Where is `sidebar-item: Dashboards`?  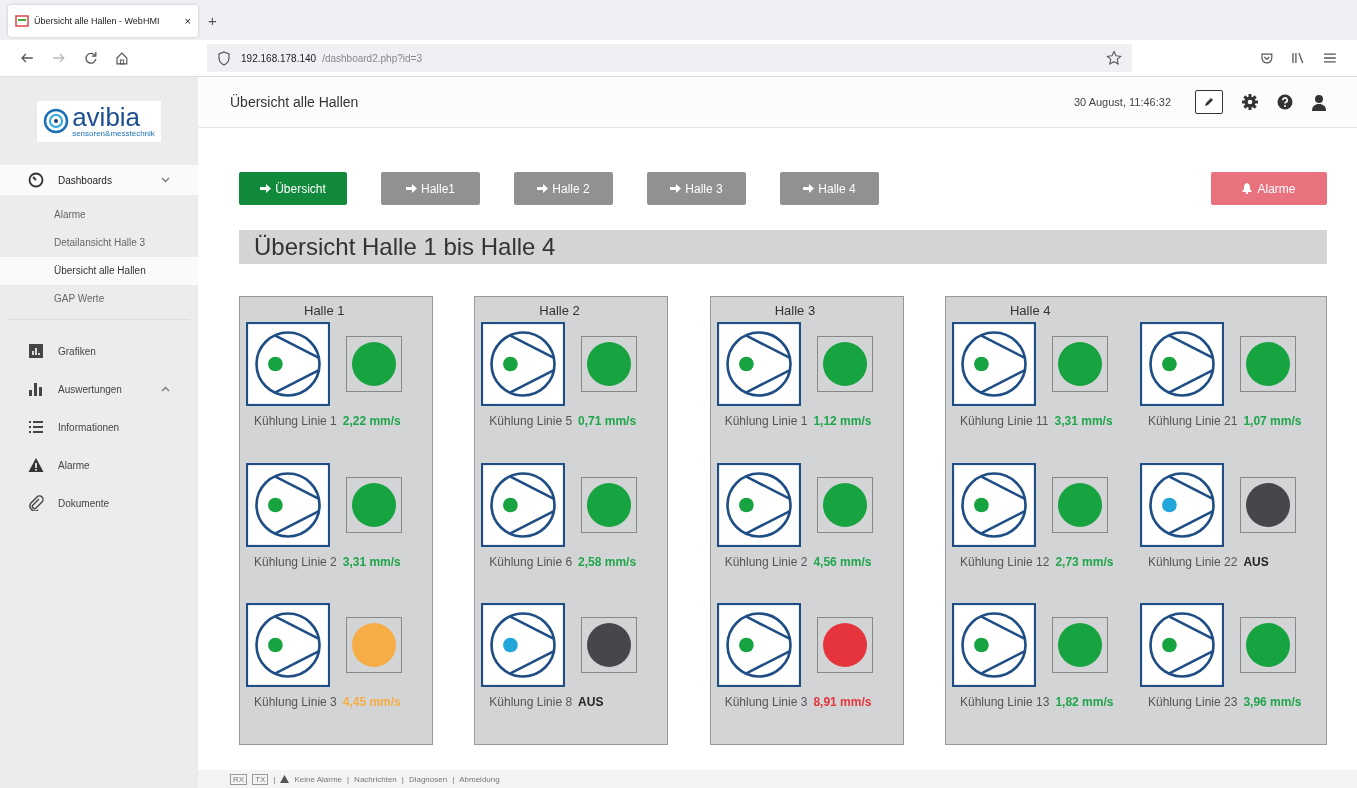
sidebar-item: Dashboards is located at coordinates (99, 180).